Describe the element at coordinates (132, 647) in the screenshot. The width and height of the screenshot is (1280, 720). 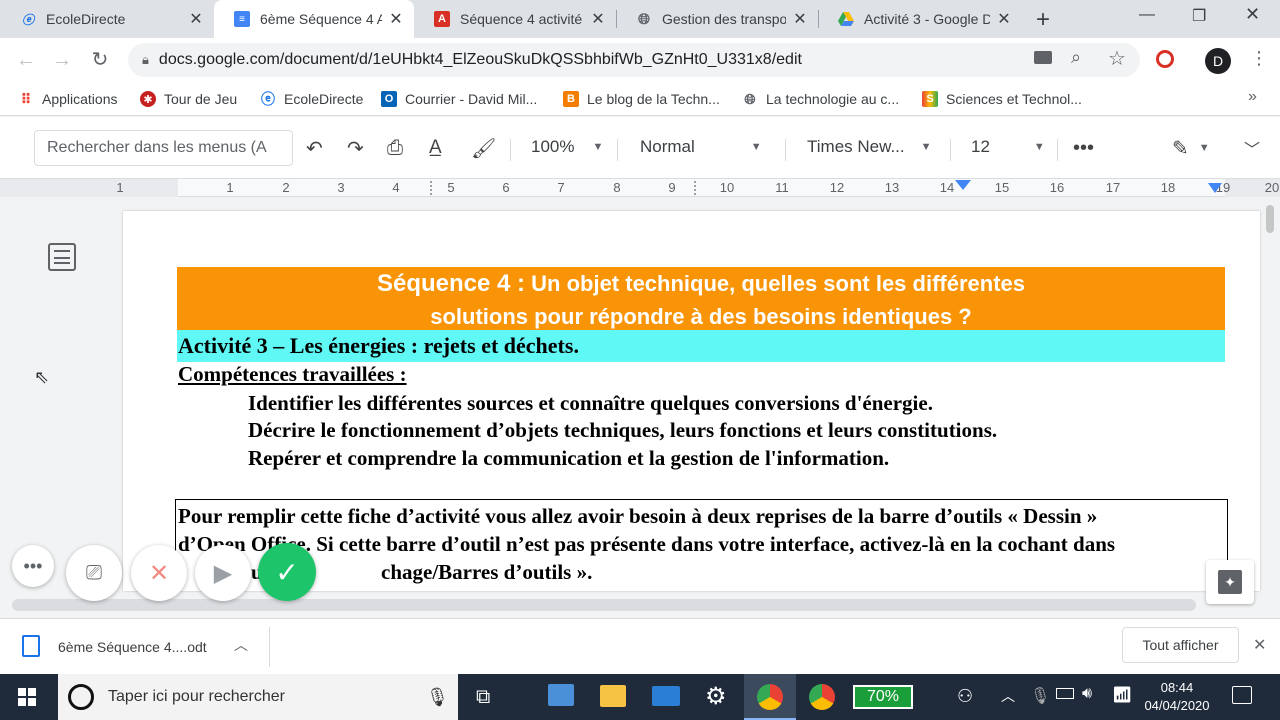
I see `download-filename: 6ème Séquence 4....odt` at that location.